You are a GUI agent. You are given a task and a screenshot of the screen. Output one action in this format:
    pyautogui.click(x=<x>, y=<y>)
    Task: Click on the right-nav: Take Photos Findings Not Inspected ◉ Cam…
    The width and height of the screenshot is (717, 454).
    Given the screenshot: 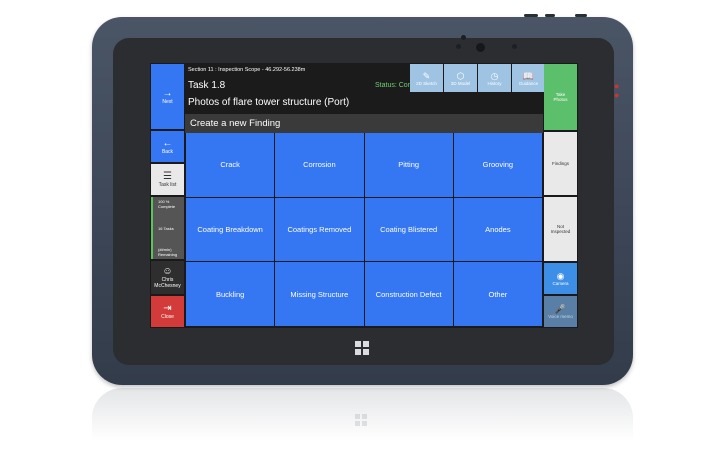 What is the action you would take?
    pyautogui.click(x=560, y=195)
    